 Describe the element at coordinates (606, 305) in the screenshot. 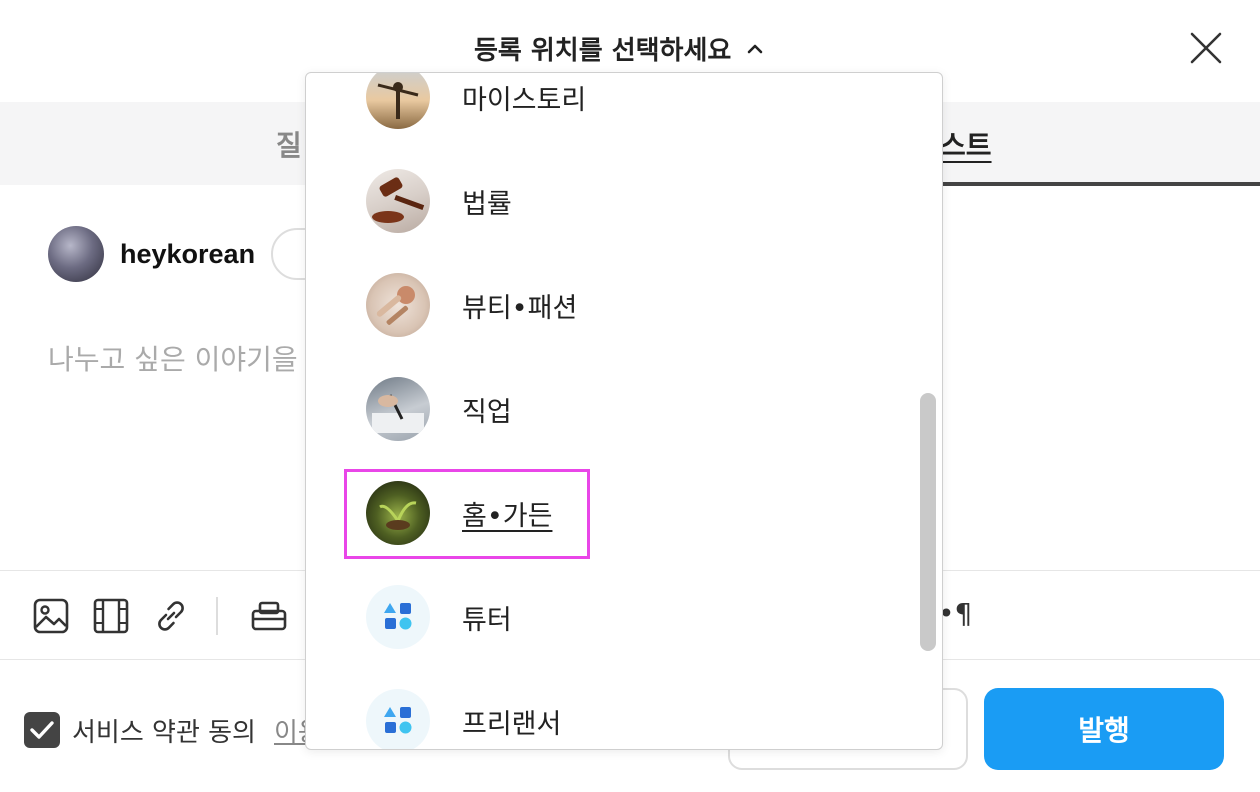

I see `dropdown-item: 뷰티•패션` at that location.